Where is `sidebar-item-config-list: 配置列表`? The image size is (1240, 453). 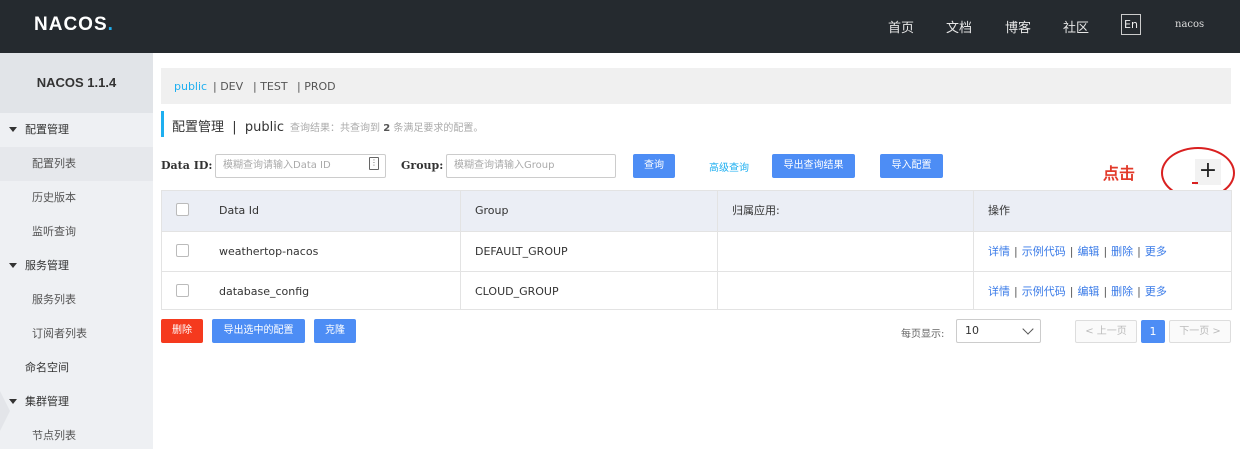
sidebar-item-config-list: 配置列表 is located at coordinates (76, 164).